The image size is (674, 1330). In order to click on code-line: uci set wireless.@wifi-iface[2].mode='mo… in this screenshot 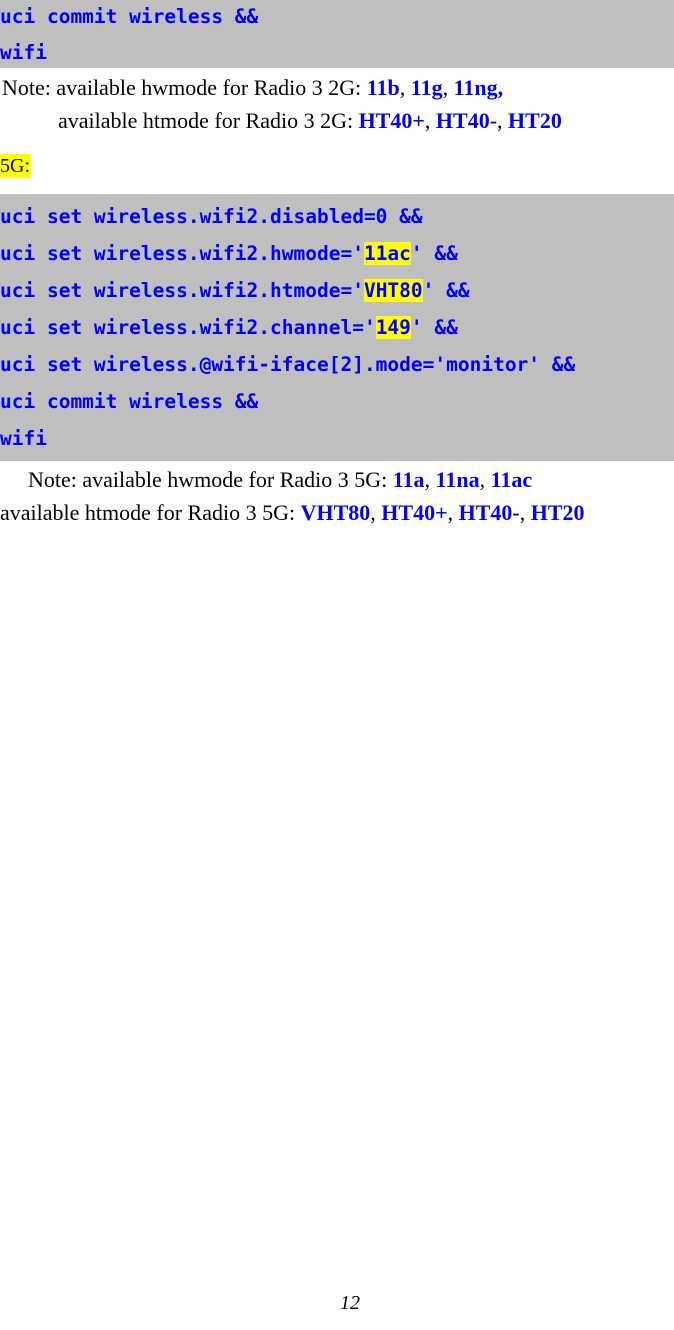, I will do `click(337, 364)`.